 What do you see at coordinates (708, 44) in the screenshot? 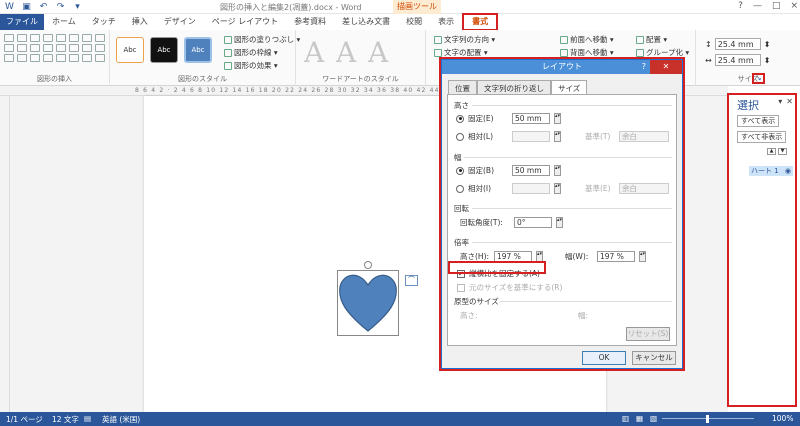
I see `height-icon: ↕` at bounding box center [708, 44].